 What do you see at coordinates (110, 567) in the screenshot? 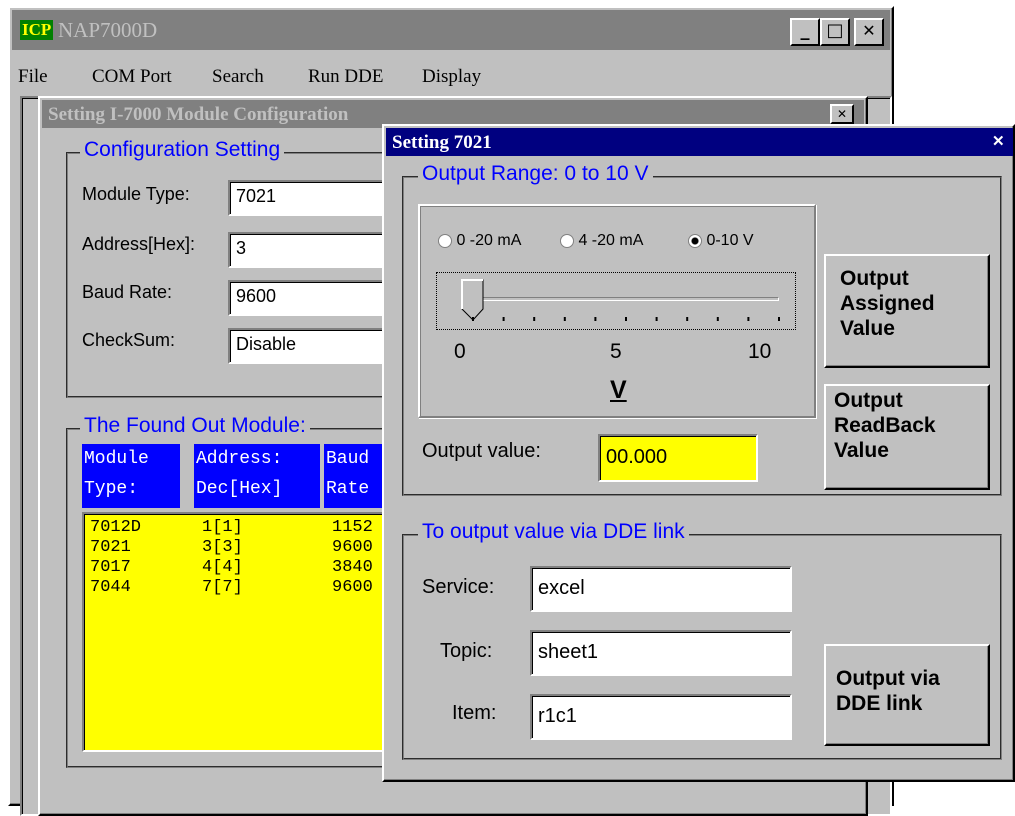
I see `list-item-type: 7017` at bounding box center [110, 567].